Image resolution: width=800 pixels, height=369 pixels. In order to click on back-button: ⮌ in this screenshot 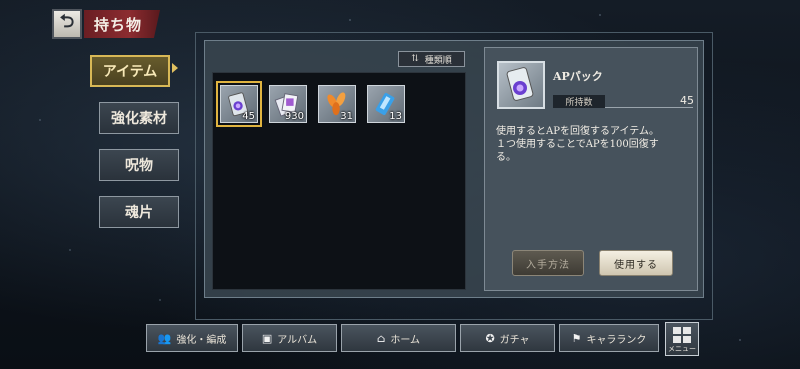, I will do `click(67, 24)`.